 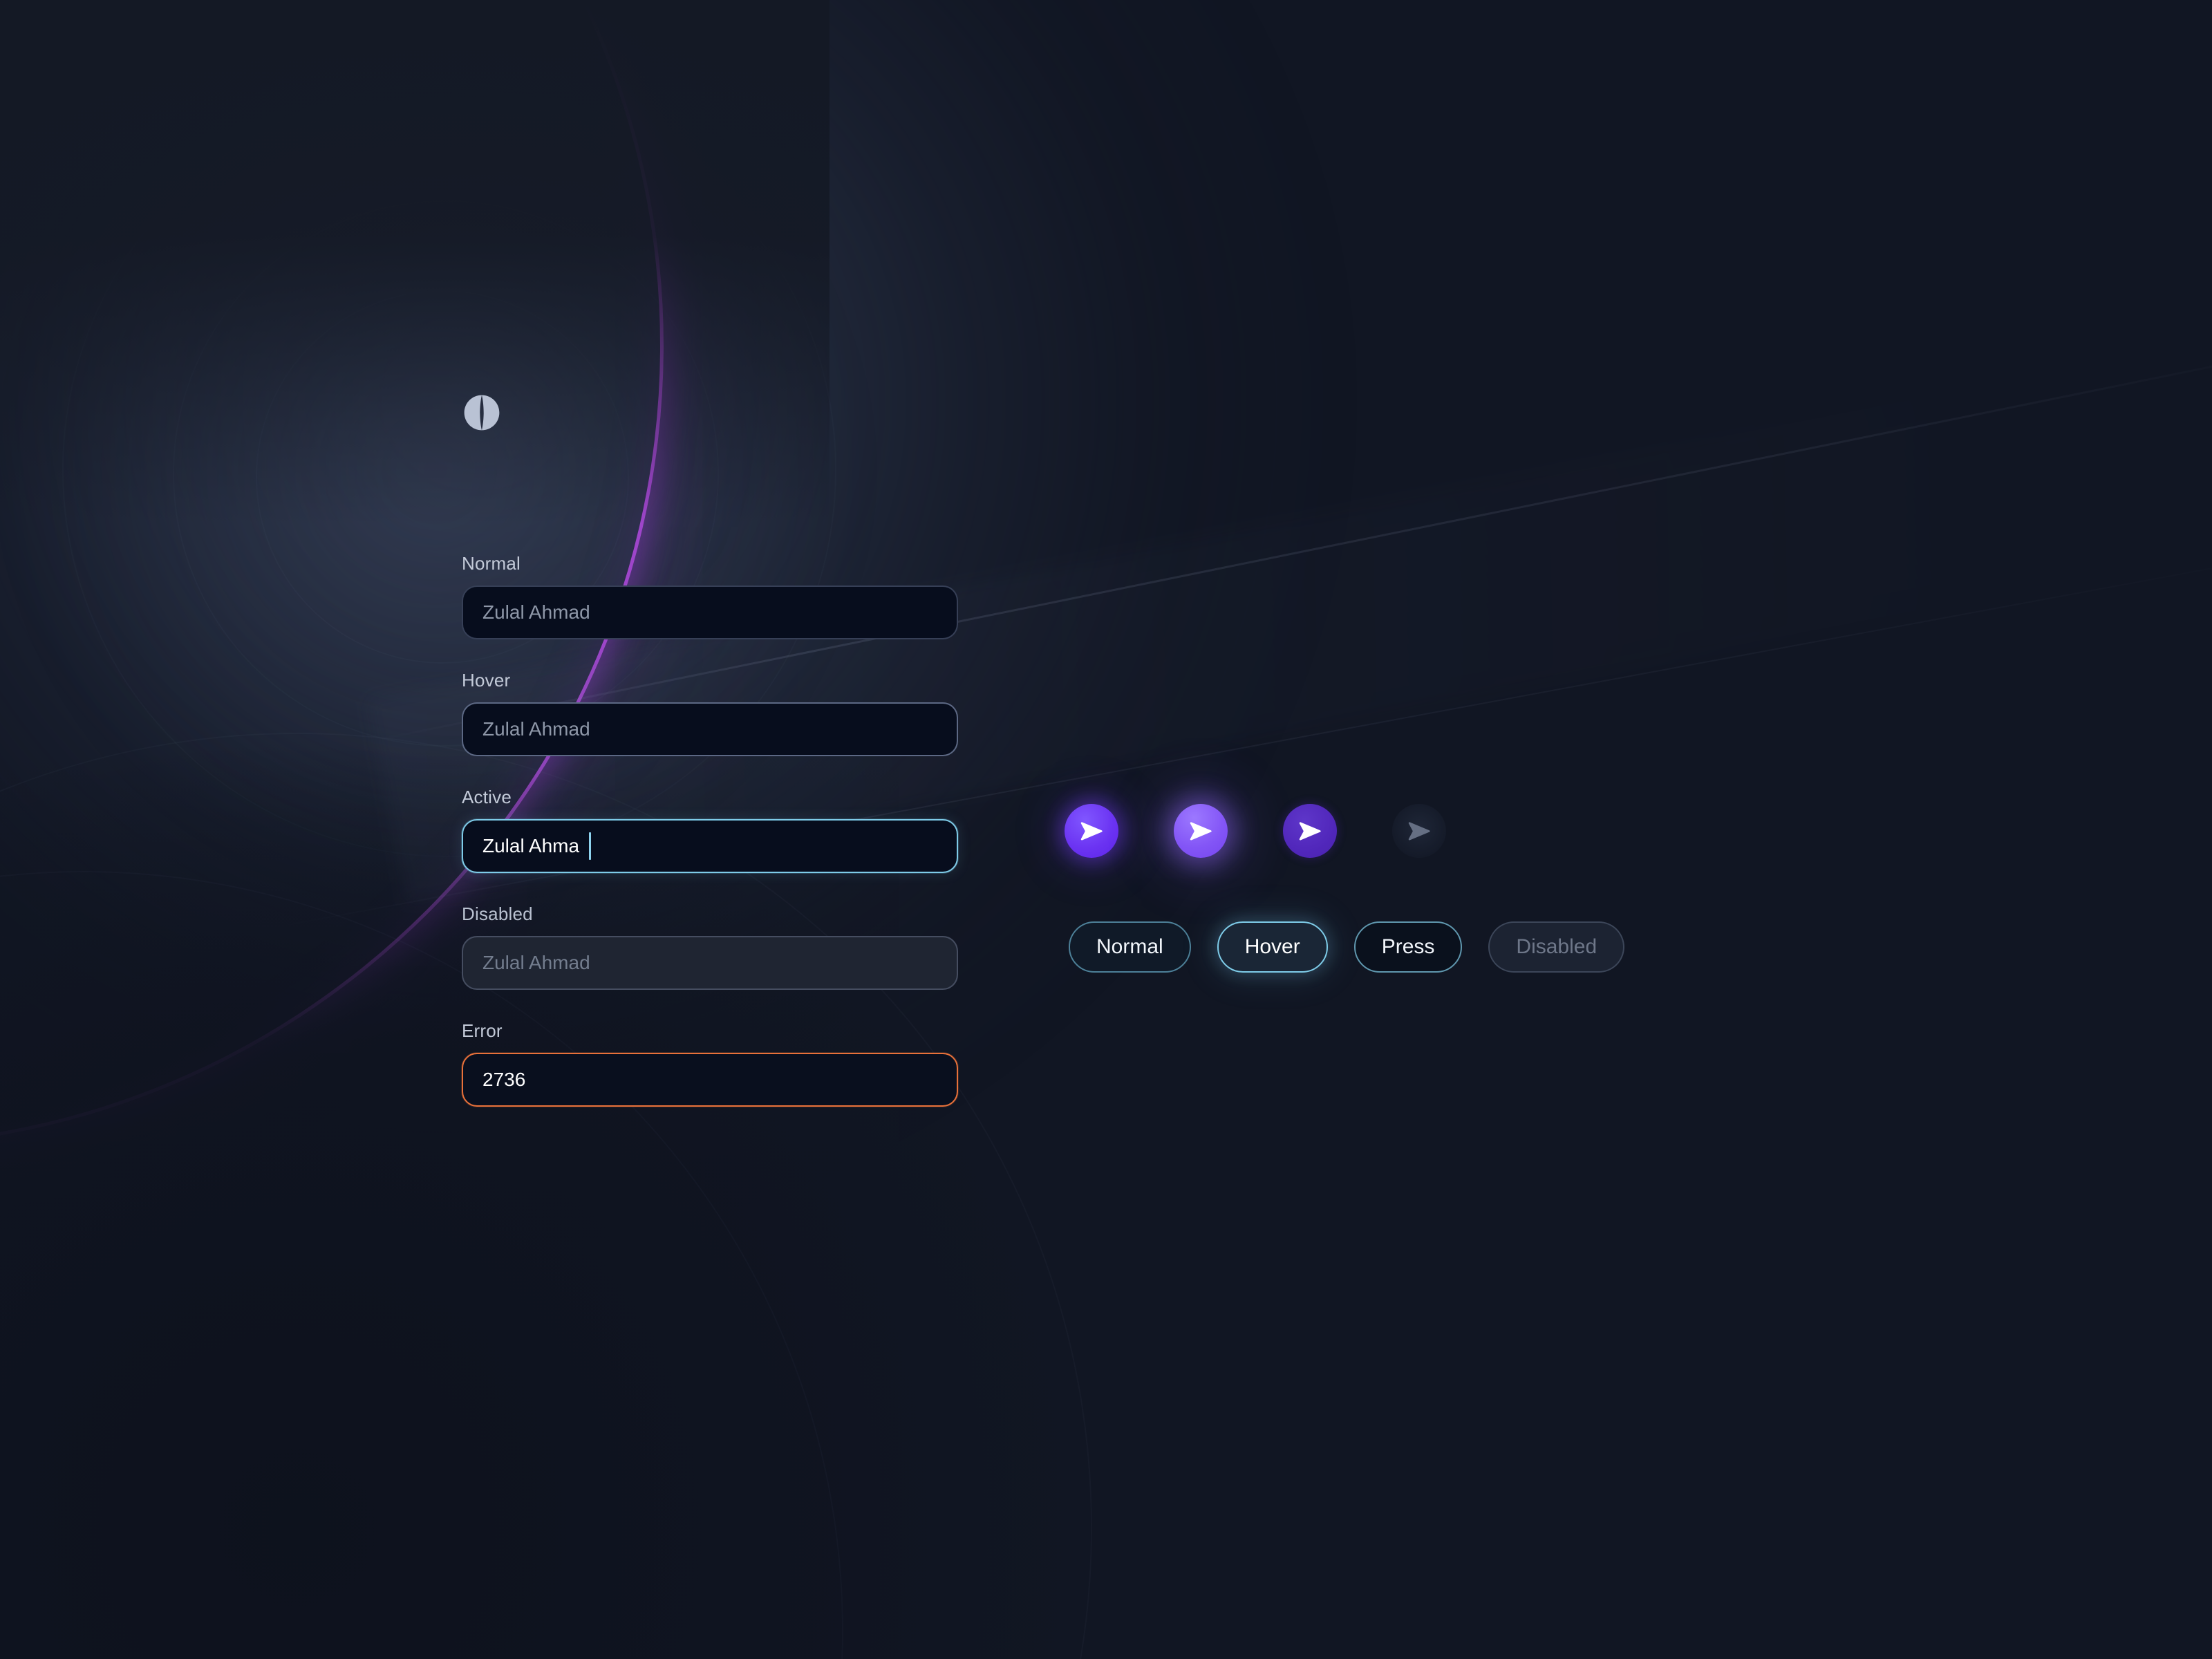 What do you see at coordinates (710, 1080) in the screenshot?
I see `input-error: 2736` at bounding box center [710, 1080].